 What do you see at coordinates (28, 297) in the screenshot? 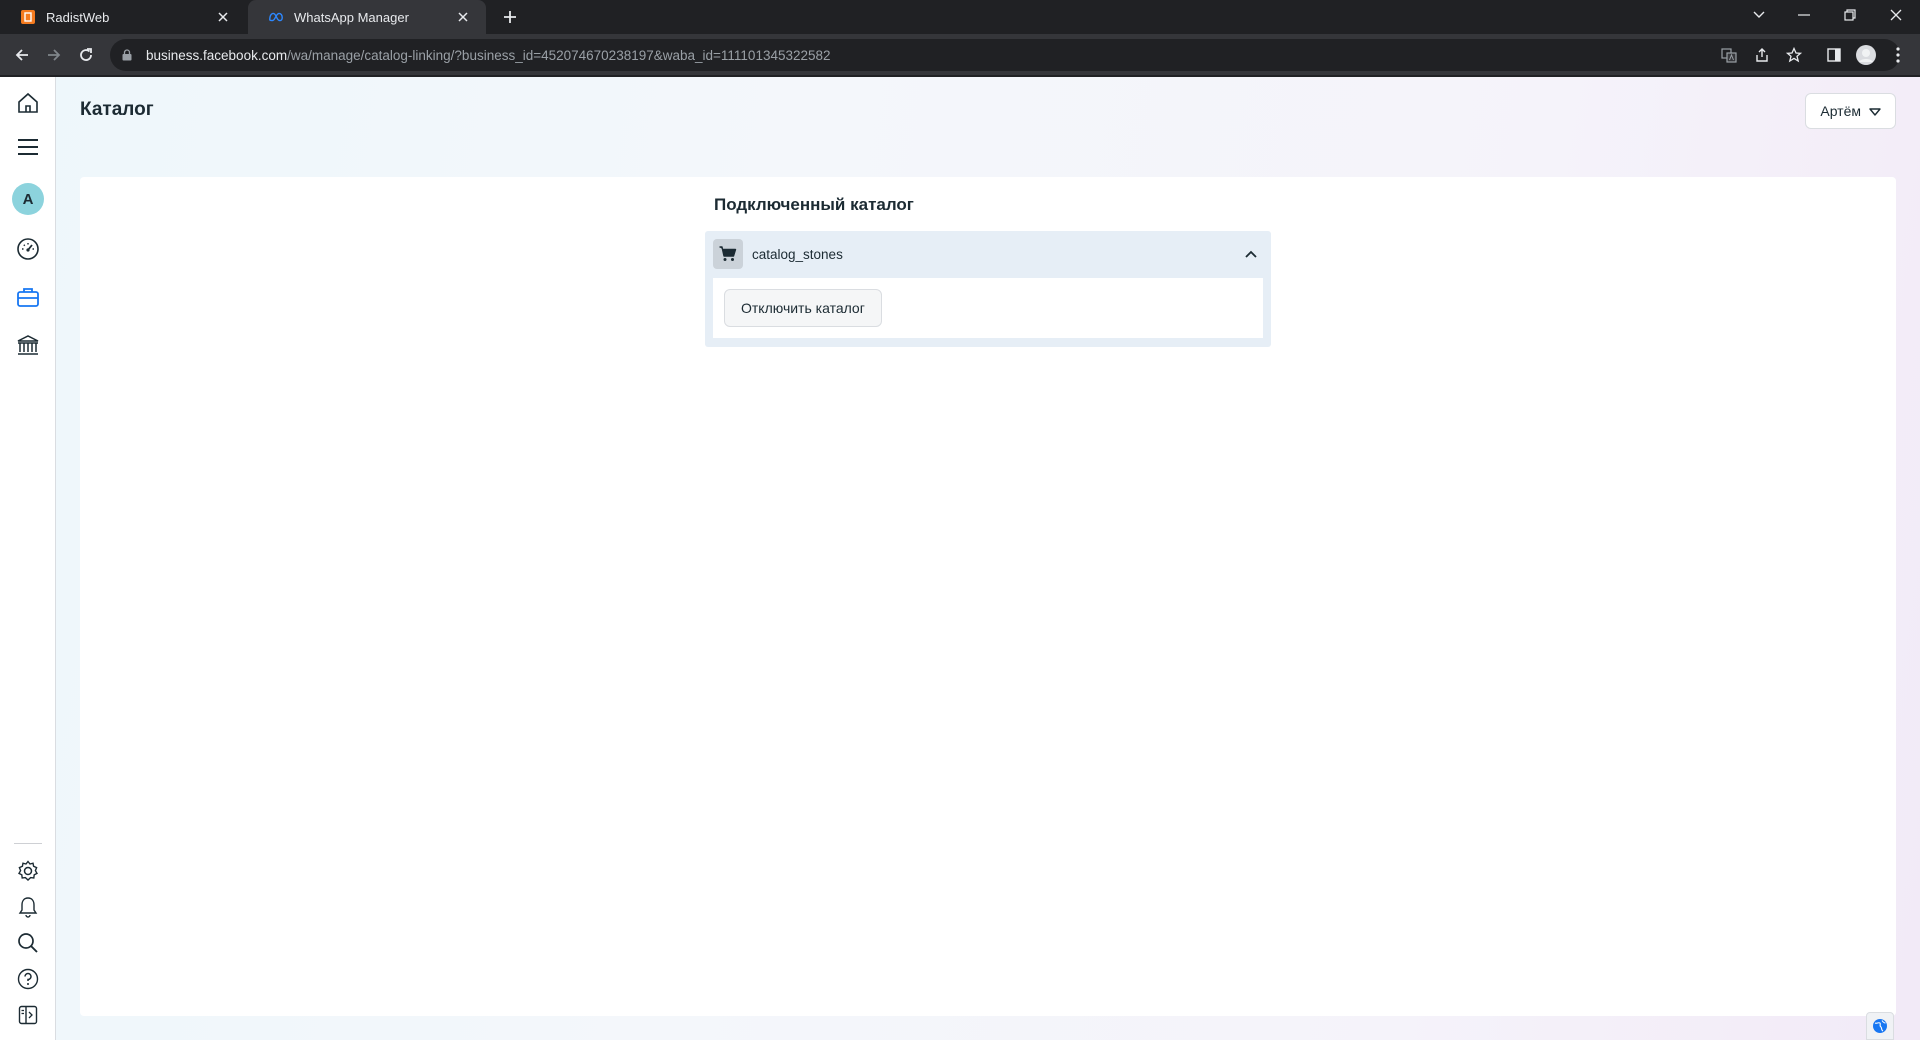
I see `briefcase-icon` at bounding box center [28, 297].